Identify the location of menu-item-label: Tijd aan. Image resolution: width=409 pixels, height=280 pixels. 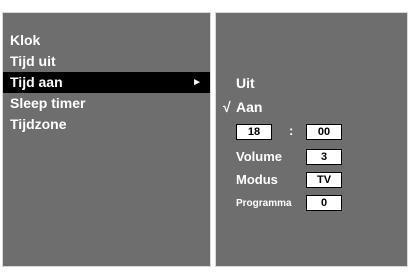
(36, 82).